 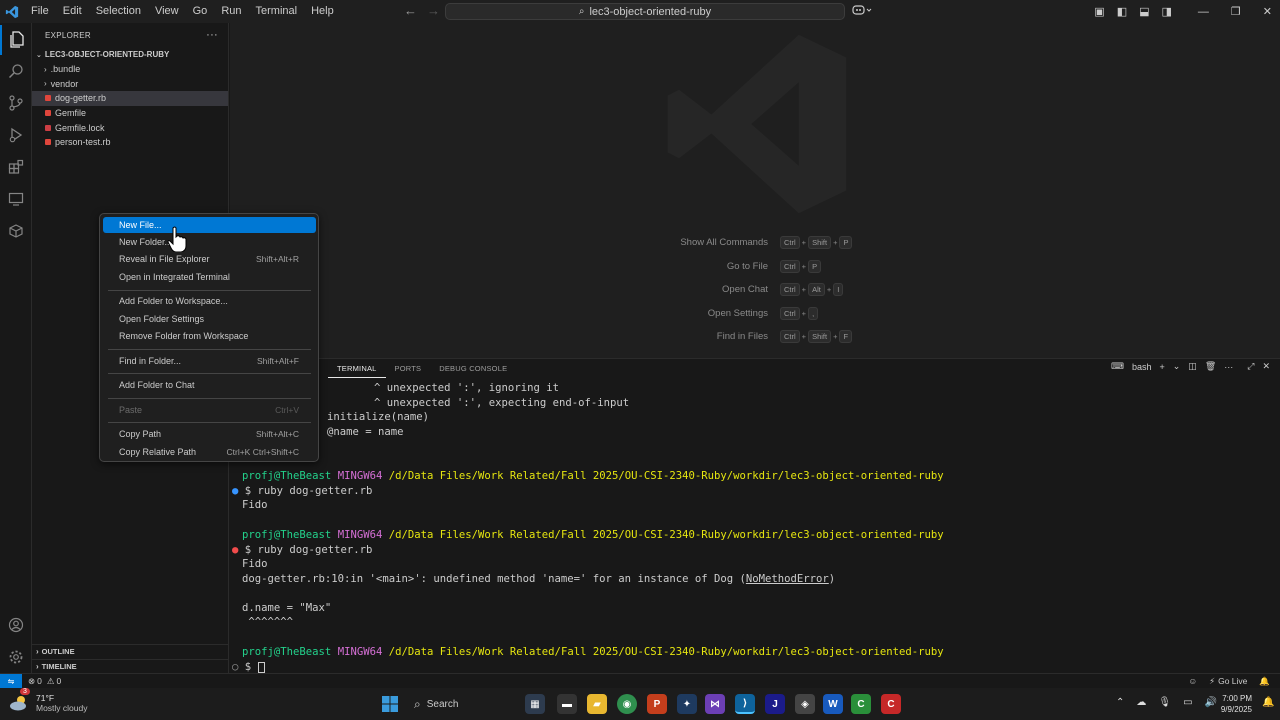 I want to click on tree-item-bundle: › .bundle, so click(x=130, y=69).